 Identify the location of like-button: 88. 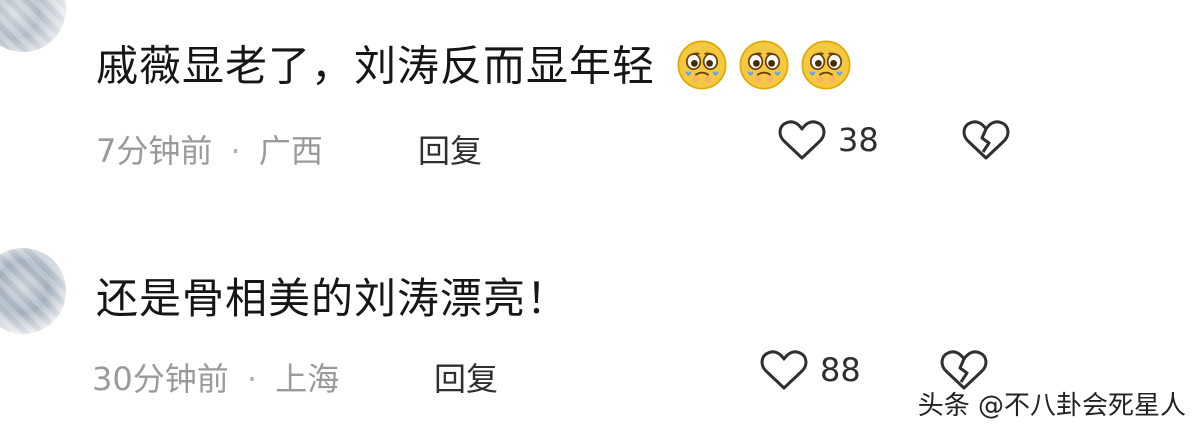
(810, 370).